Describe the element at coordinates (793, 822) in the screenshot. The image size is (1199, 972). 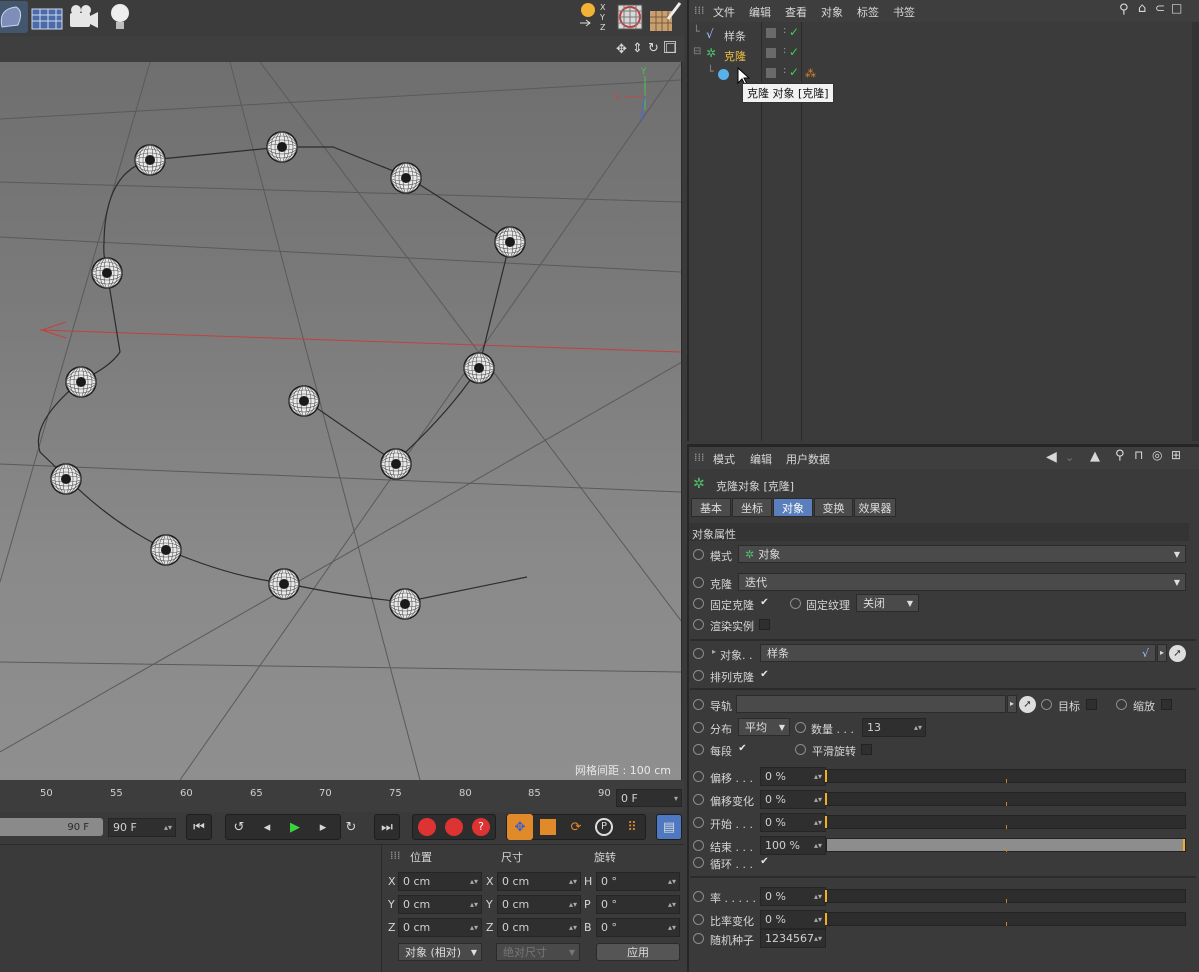
I see `start-field: 0 % ▴▾` at that location.